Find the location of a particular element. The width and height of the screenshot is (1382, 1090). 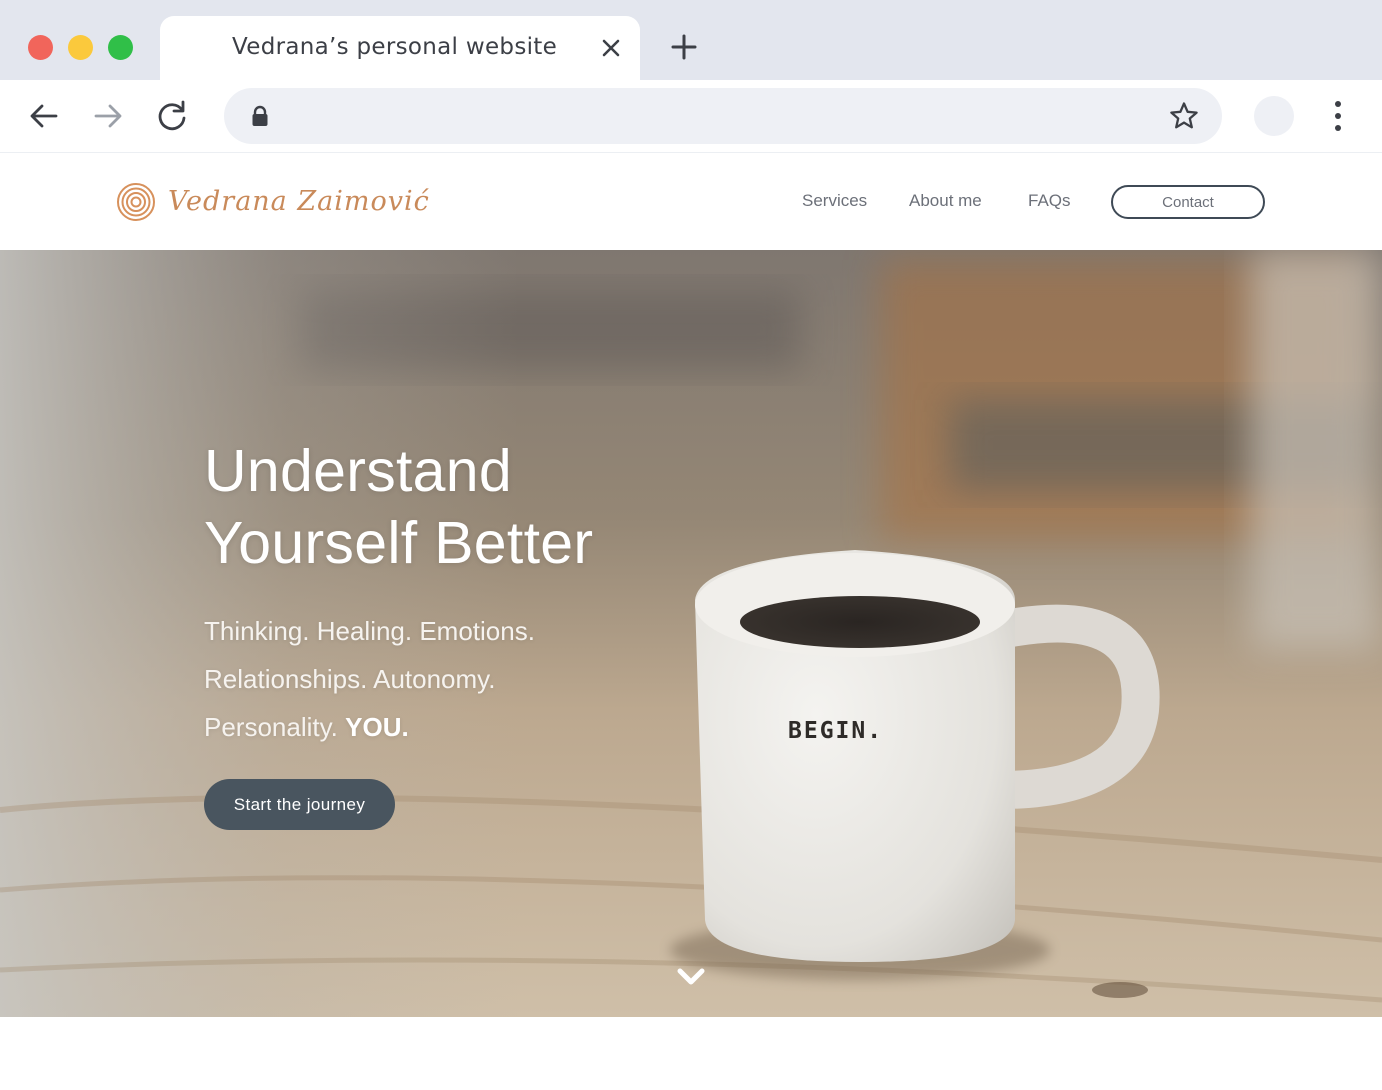

browser-tab-bar: Vedrana’s personal website is located at coordinates (691, 40).